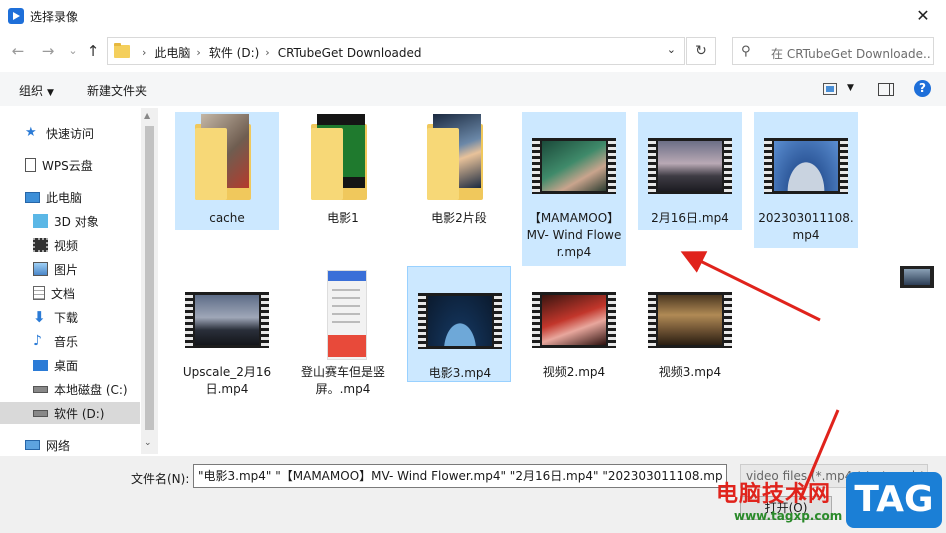 Image resolution: width=946 pixels, height=533 pixels. I want to click on file-name: 2月16日.mp4, so click(690, 218).